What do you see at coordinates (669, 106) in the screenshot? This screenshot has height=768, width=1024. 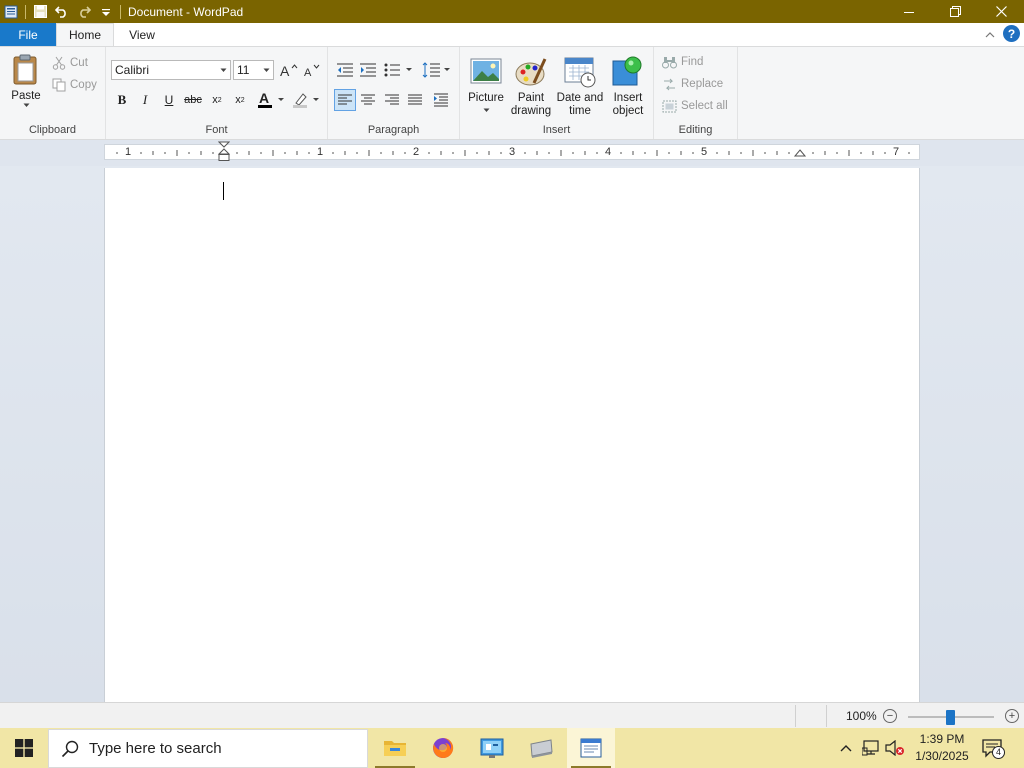 I see `select-all-icon` at bounding box center [669, 106].